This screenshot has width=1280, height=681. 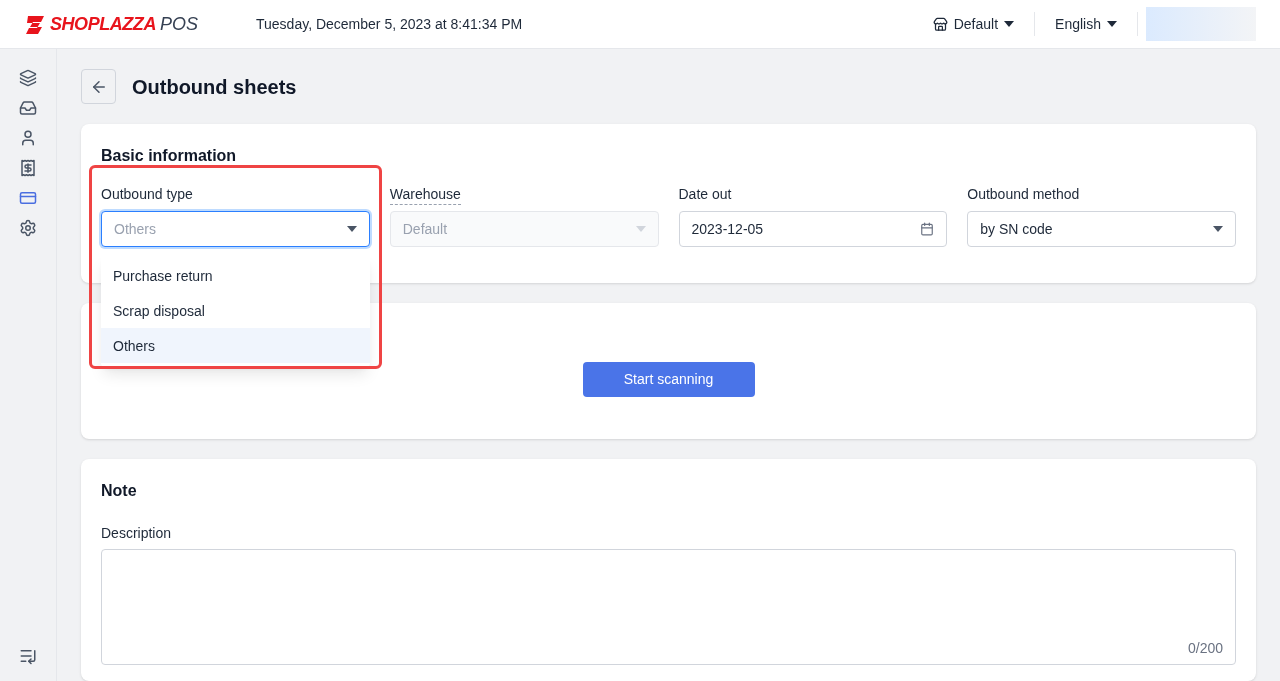 What do you see at coordinates (28, 228) in the screenshot?
I see `settings-icon` at bounding box center [28, 228].